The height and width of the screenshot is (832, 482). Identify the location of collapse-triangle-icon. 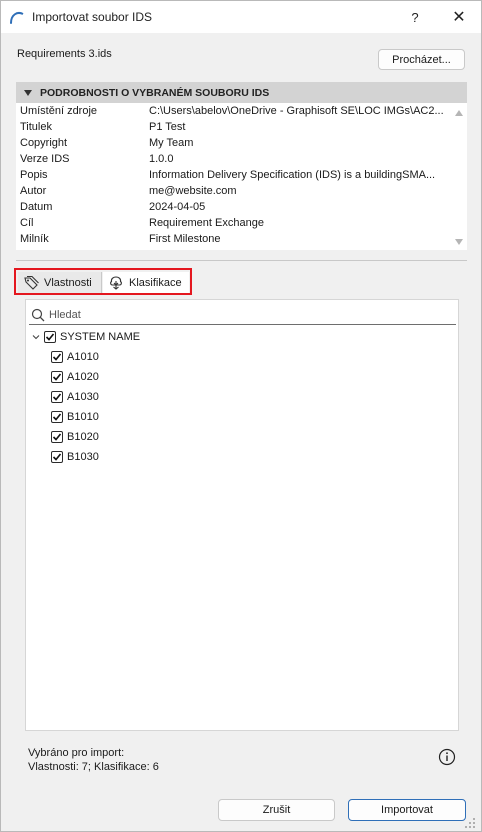
(28, 93).